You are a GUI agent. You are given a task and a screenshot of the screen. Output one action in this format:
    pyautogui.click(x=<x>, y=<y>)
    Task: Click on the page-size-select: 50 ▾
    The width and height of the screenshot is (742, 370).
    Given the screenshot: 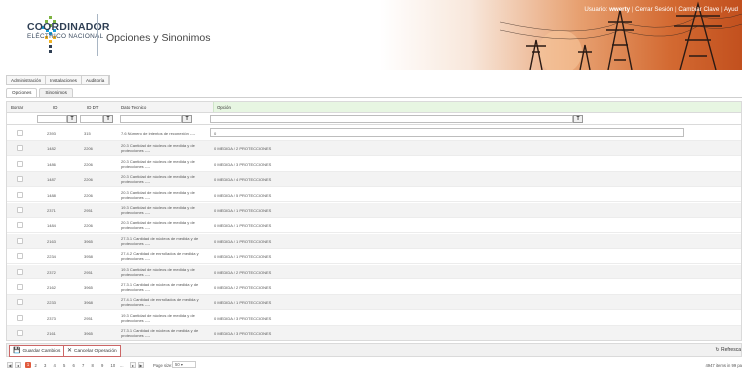 What is the action you would take?
    pyautogui.click(x=184, y=364)
    